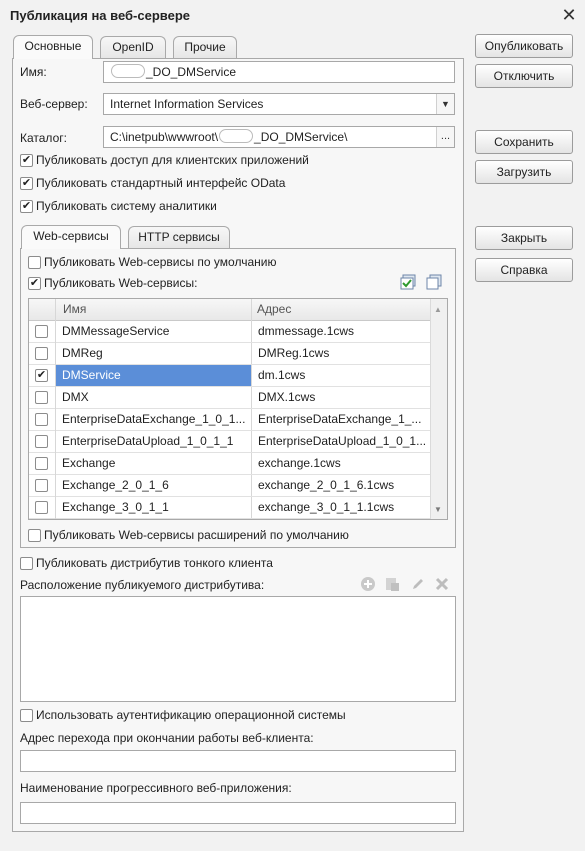 Image resolution: width=585 pixels, height=851 pixels. I want to click on add-icon-svg, so click(368, 584).